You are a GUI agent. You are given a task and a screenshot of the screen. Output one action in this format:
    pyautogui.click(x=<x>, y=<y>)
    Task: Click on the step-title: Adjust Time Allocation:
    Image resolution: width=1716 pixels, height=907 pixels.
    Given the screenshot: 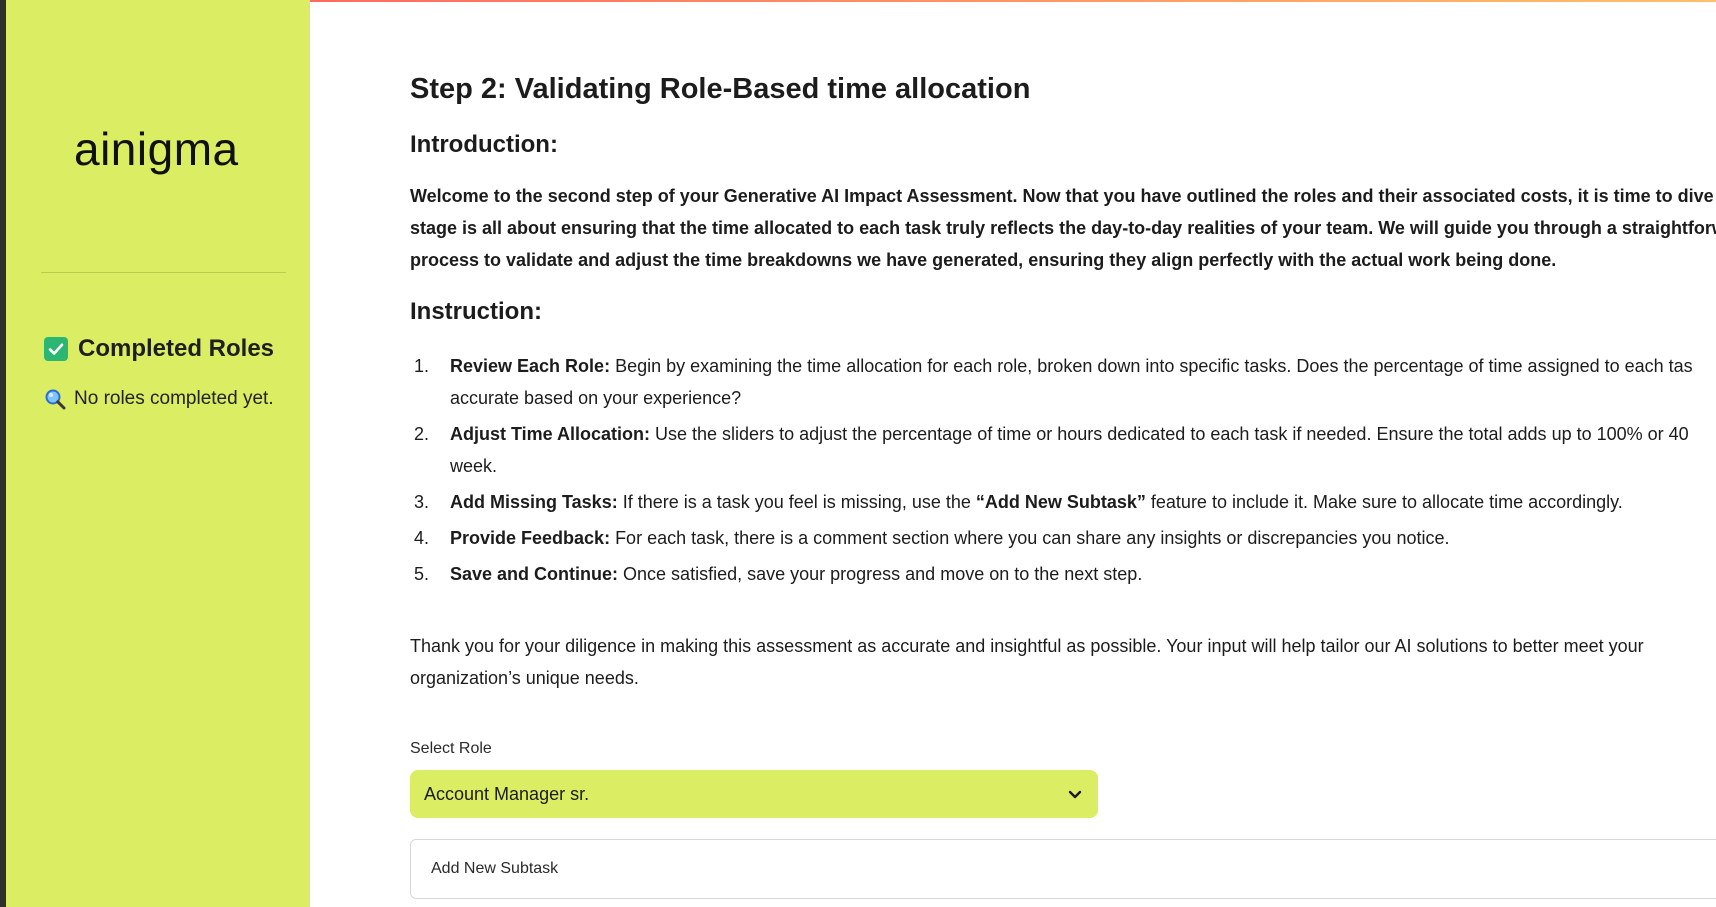 What is the action you would take?
    pyautogui.click(x=550, y=434)
    